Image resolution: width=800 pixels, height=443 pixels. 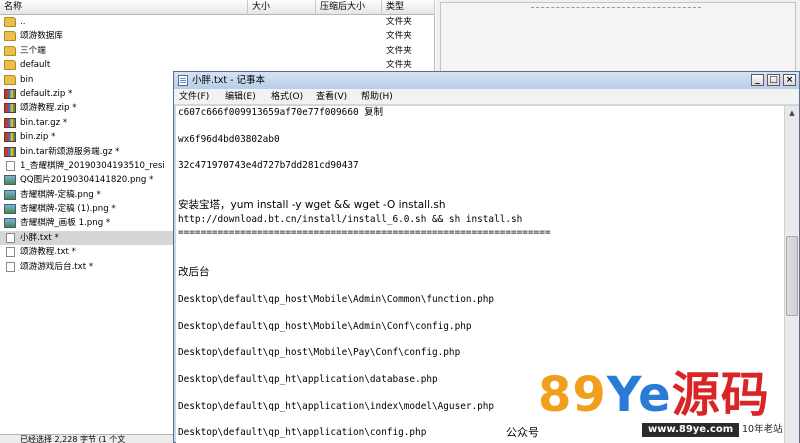 I want to click on public-account-label: 公众号, so click(x=522, y=432).